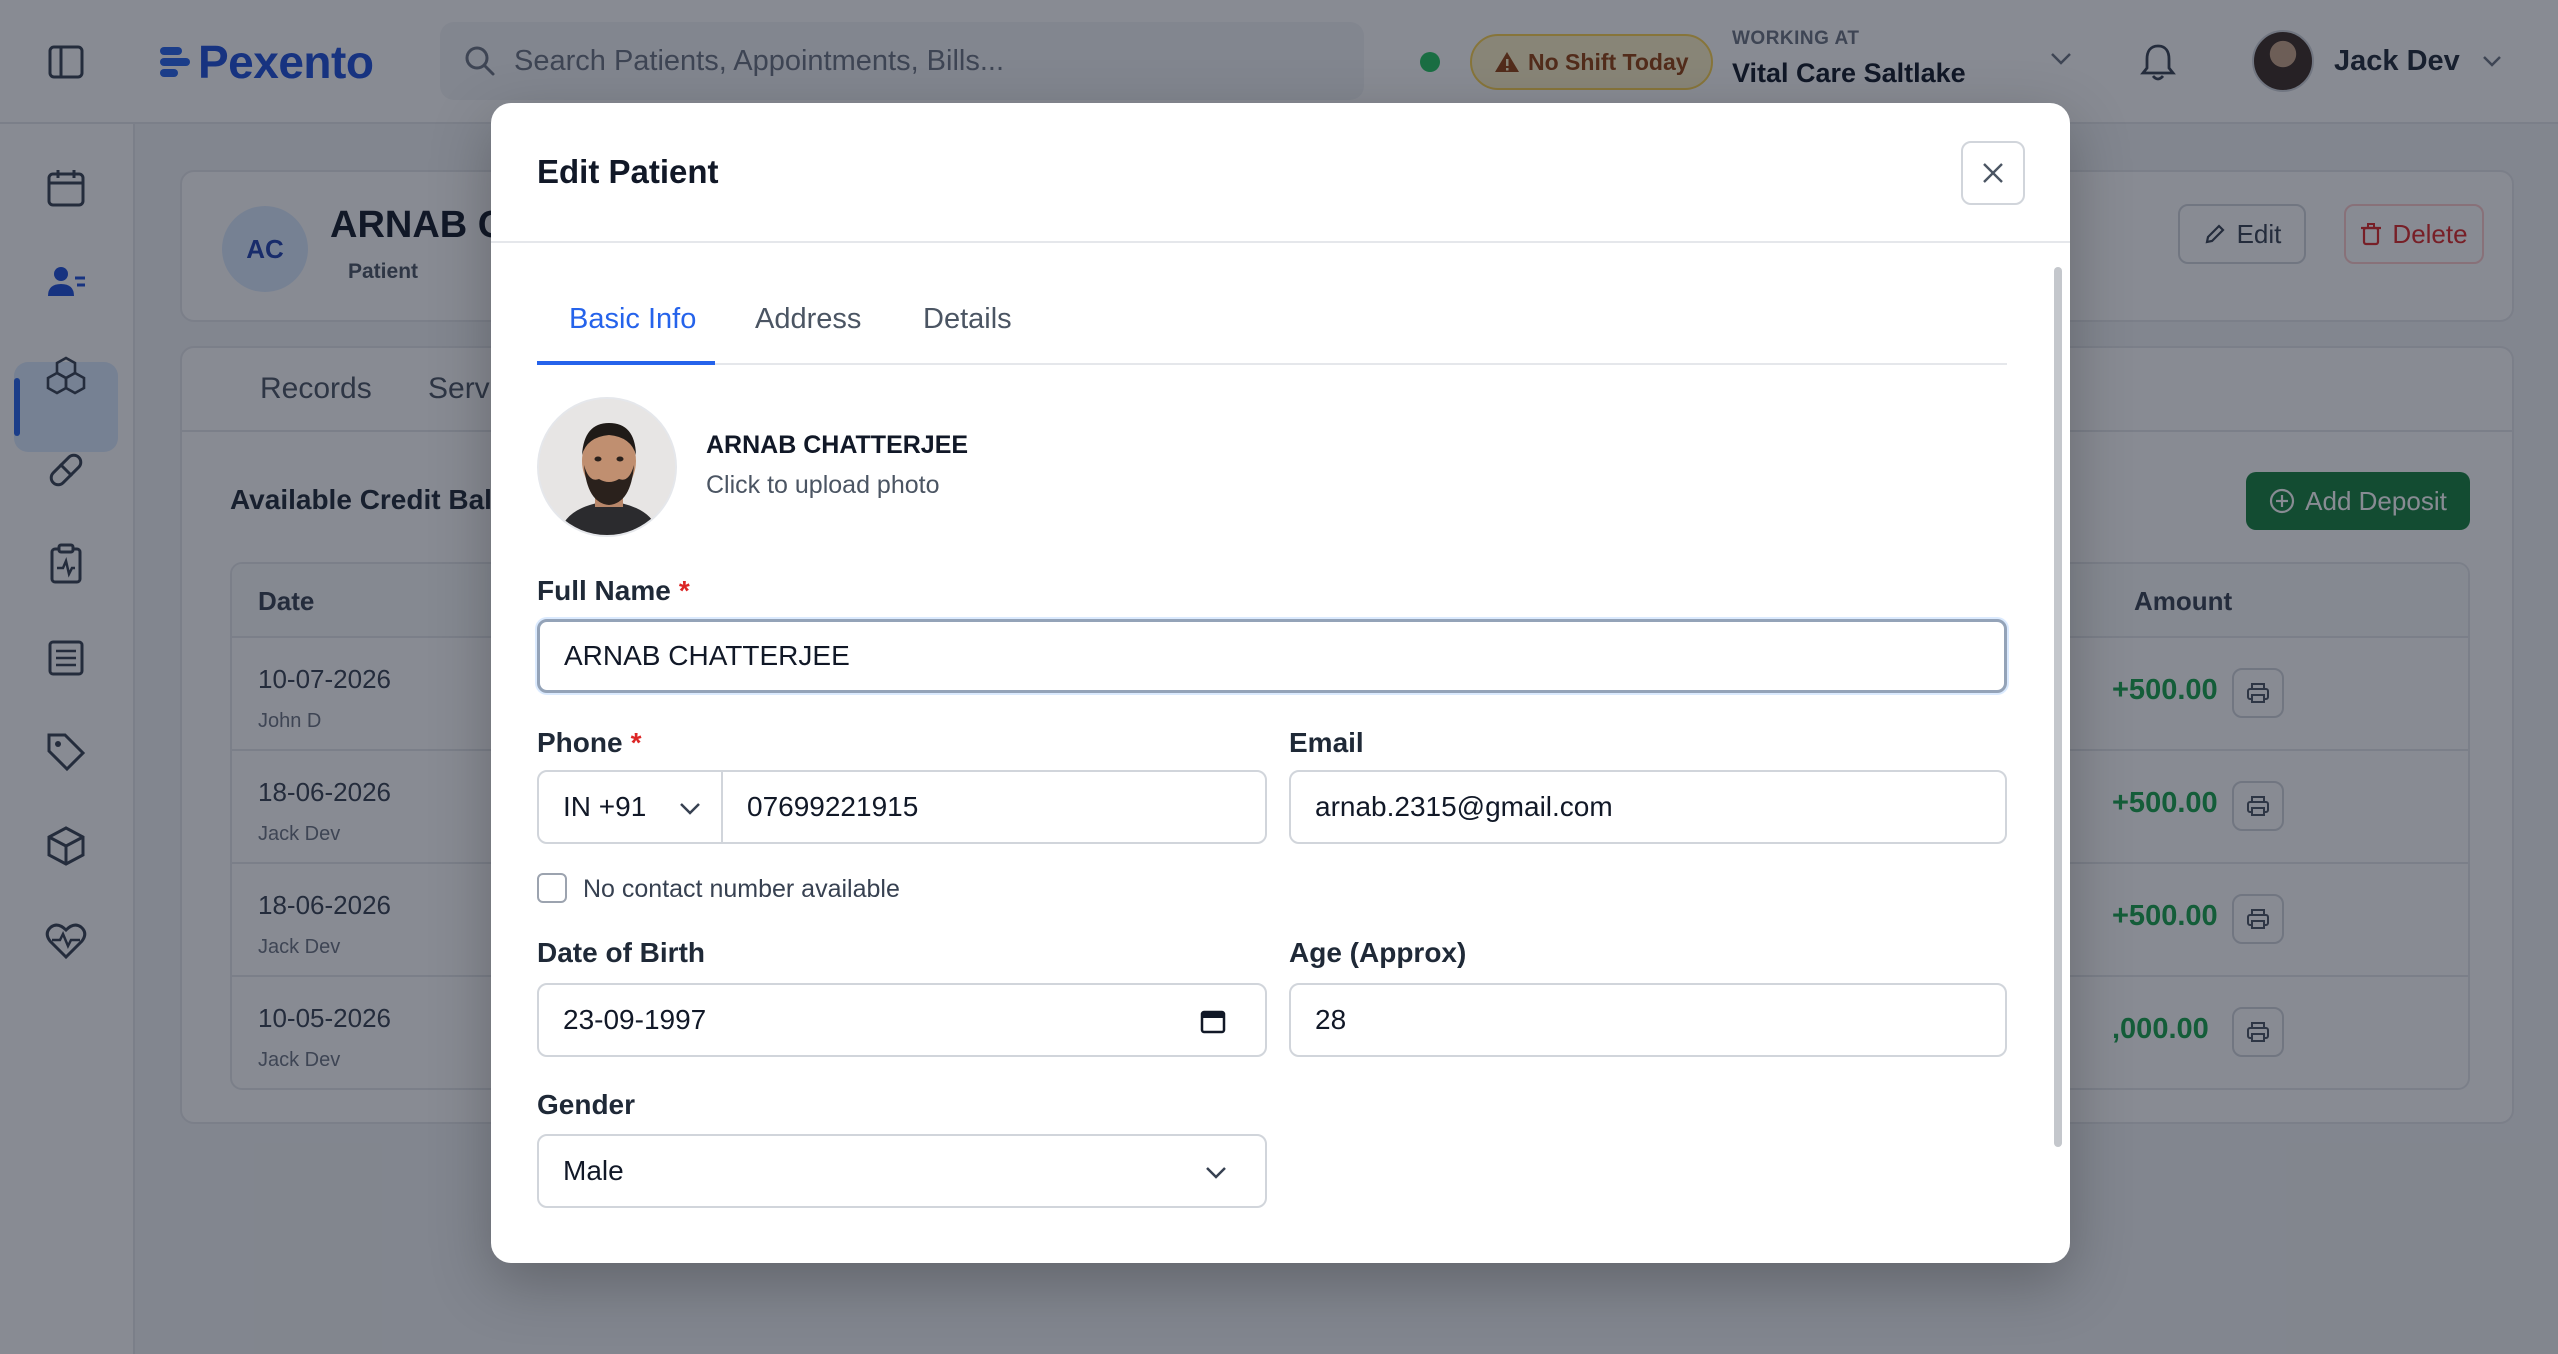  I want to click on full-name-input, so click(1284, 656).